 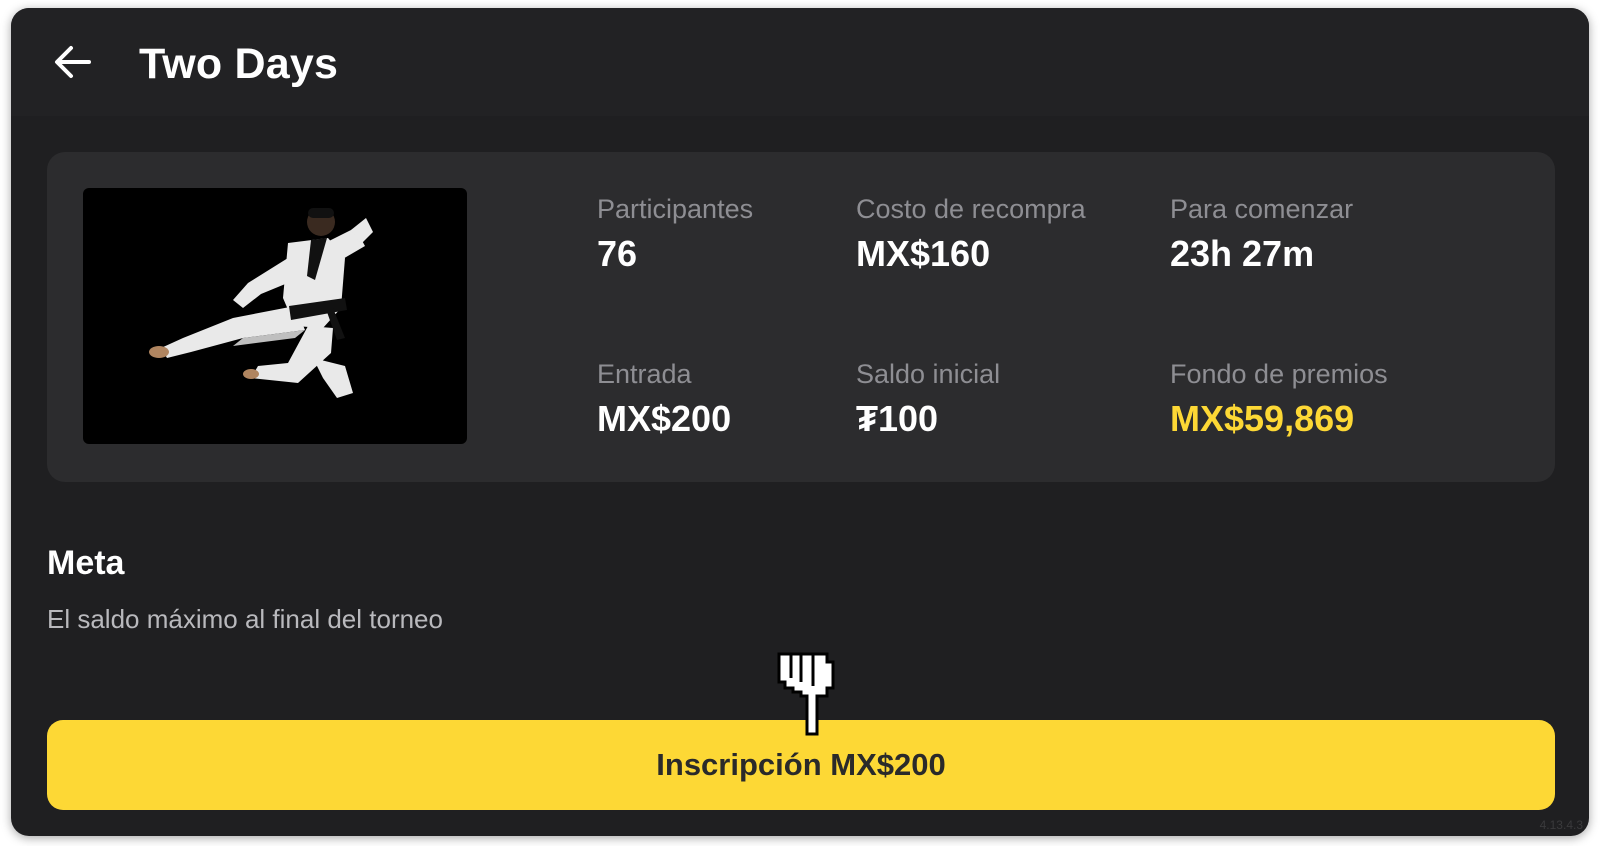 I want to click on stat-value: MX$160, so click(x=923, y=253).